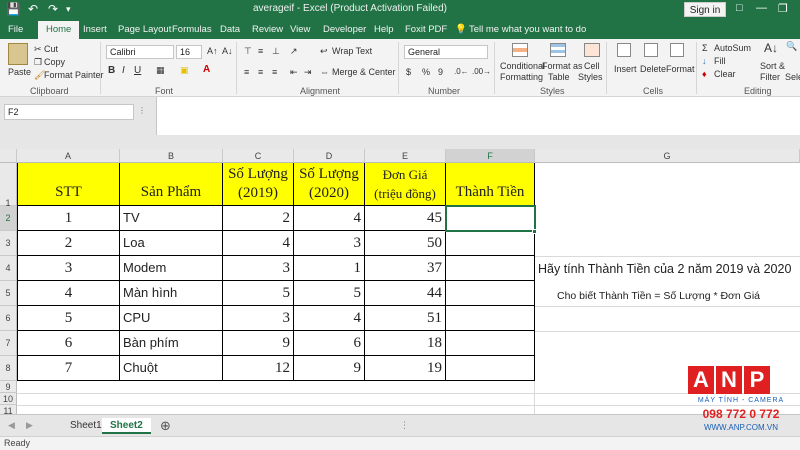 This screenshot has height=450, width=800. What do you see at coordinates (144, 29) in the screenshot?
I see `tab-page-layout: Page Layout` at bounding box center [144, 29].